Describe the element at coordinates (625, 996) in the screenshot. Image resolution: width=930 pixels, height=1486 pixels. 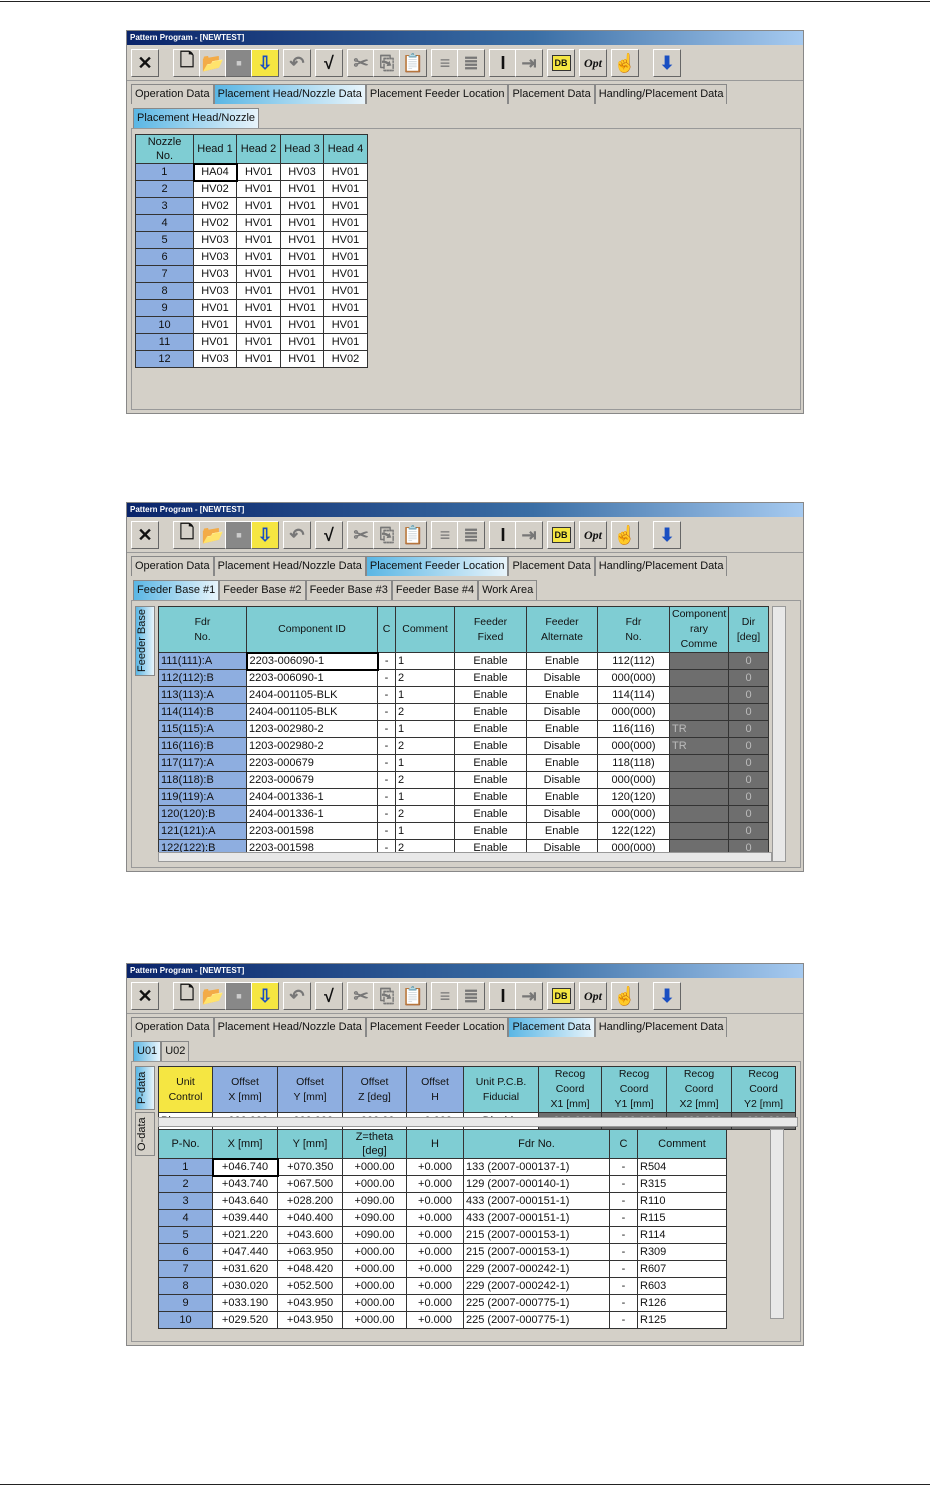
I see `hand-button: ☝` at that location.